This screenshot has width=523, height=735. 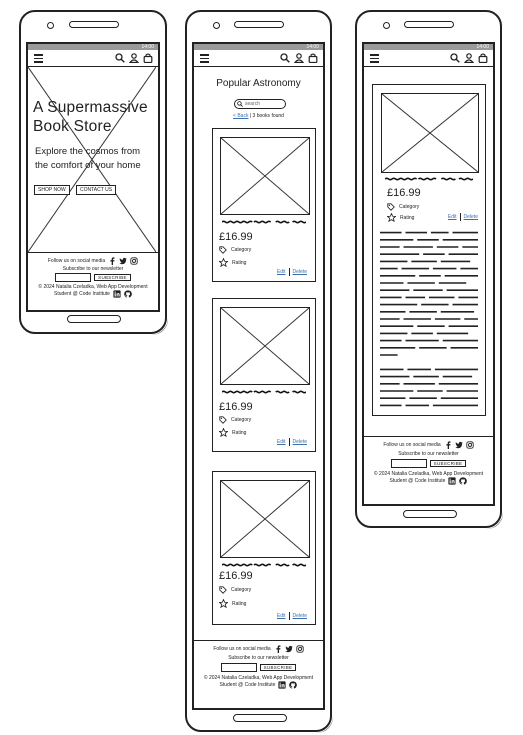 What do you see at coordinates (430, 514) in the screenshot?
I see `home-indicator` at bounding box center [430, 514].